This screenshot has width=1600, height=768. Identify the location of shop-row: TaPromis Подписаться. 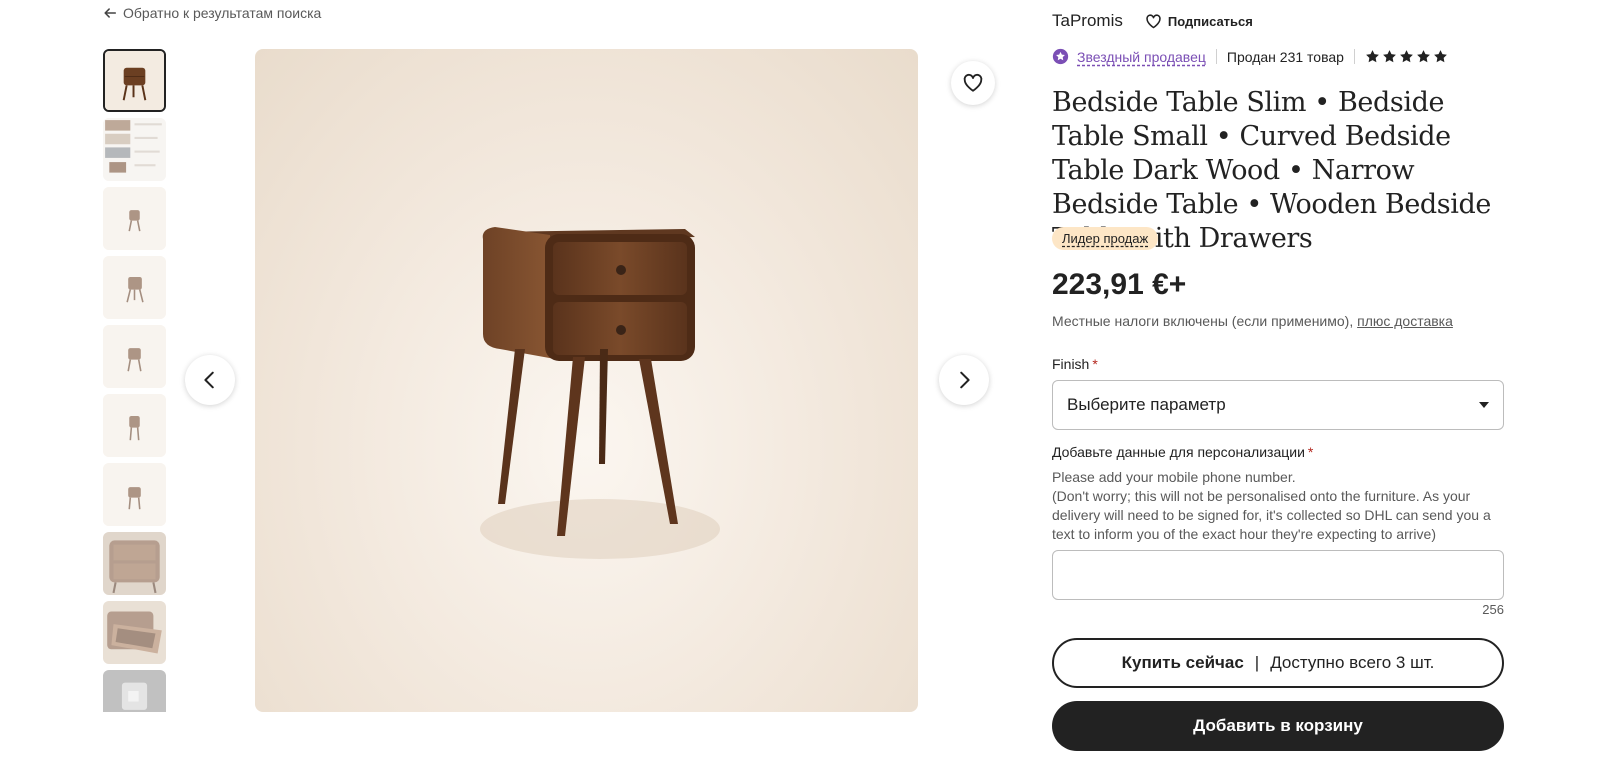
(1152, 21).